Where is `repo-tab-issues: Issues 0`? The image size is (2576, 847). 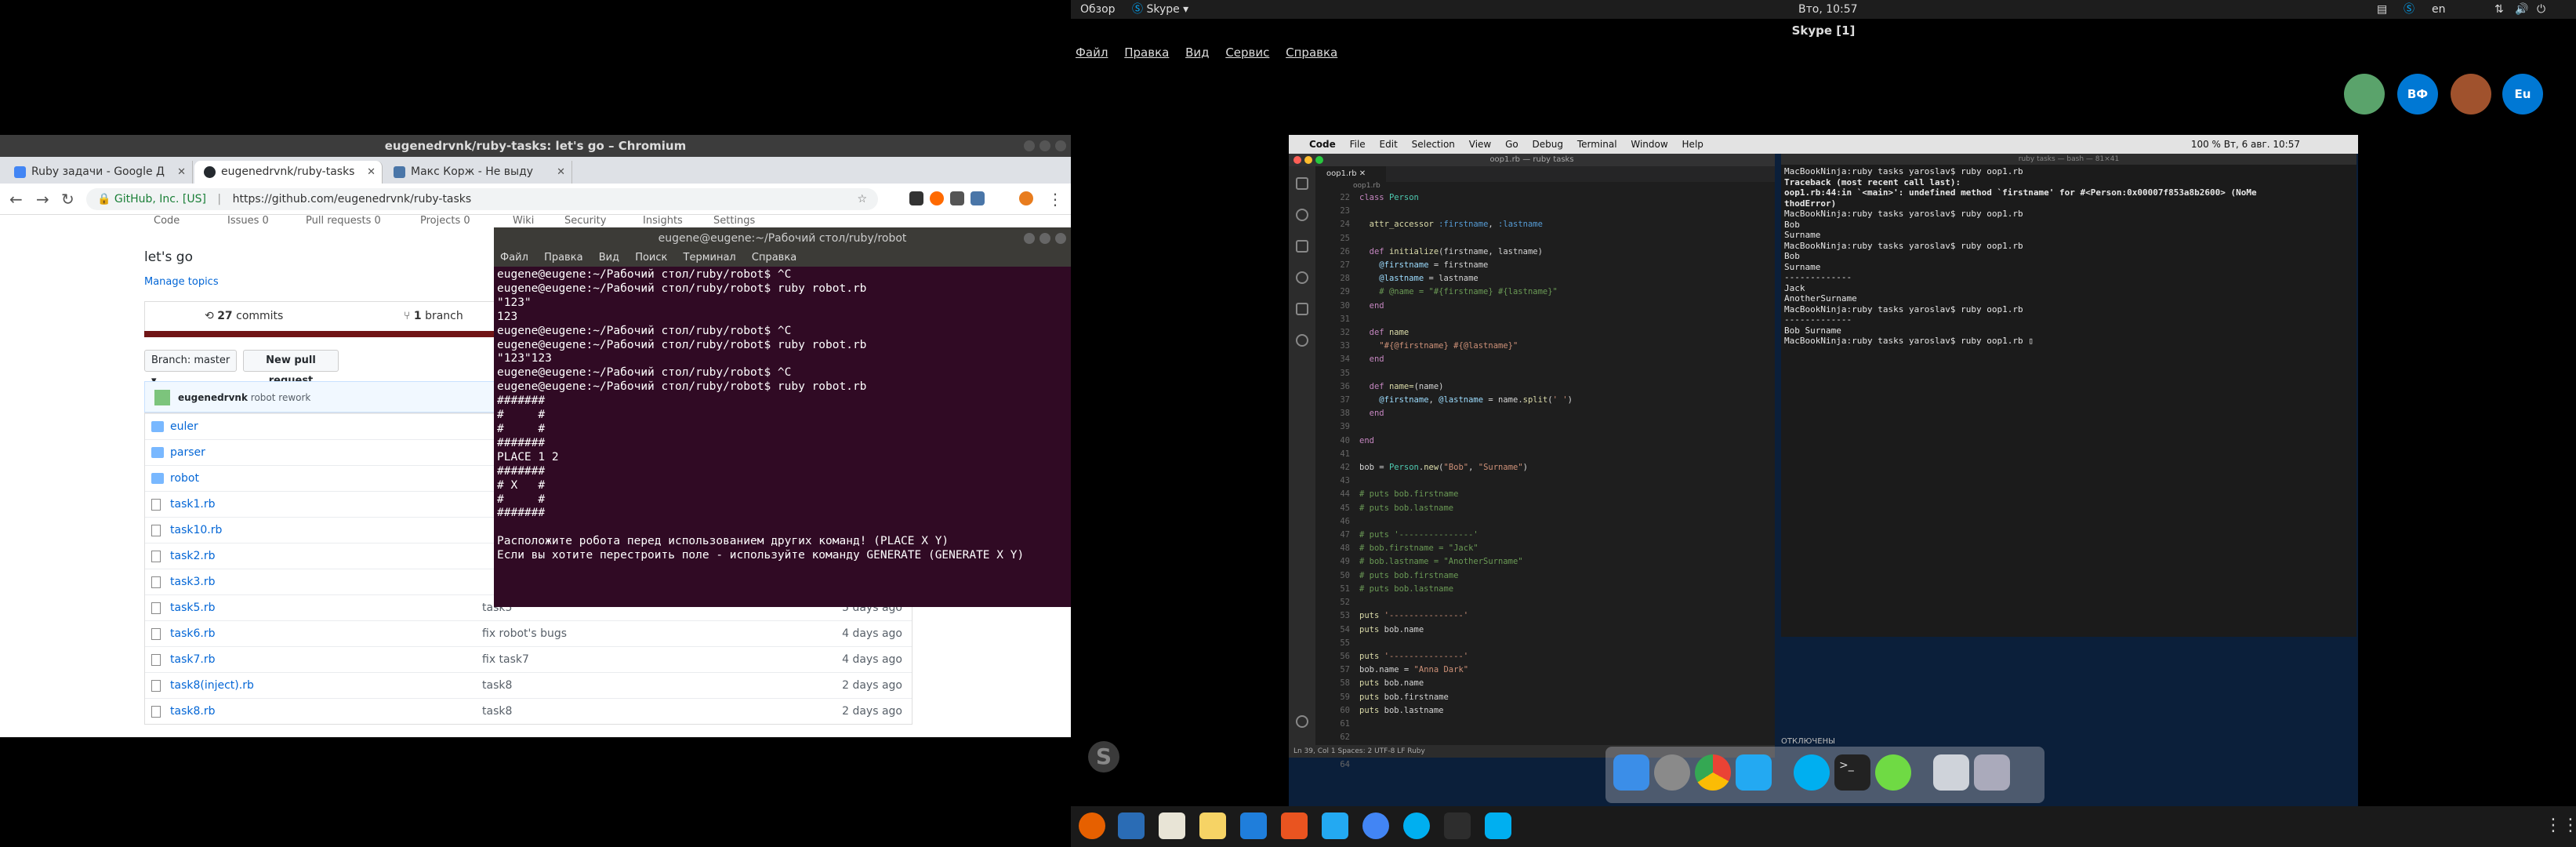 repo-tab-issues: Issues 0 is located at coordinates (248, 221).